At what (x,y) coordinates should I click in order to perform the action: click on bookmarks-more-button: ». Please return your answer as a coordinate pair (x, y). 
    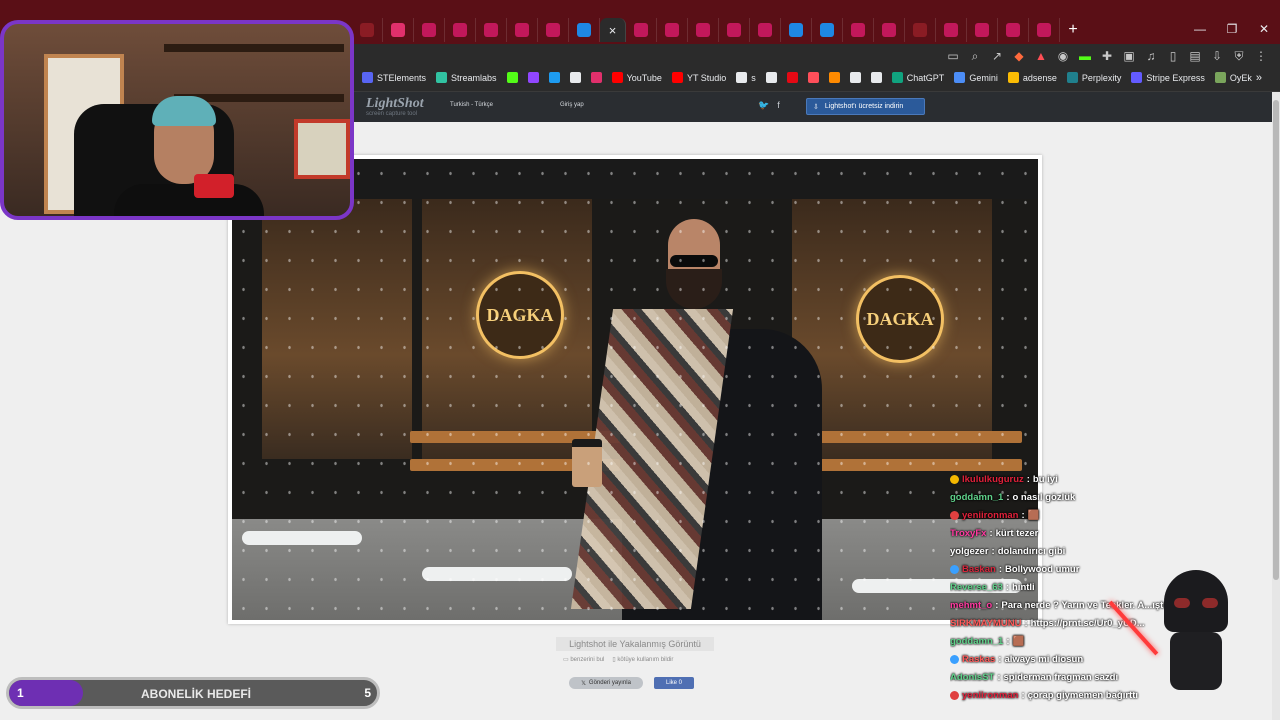
    Looking at the image, I should click on (1259, 78).